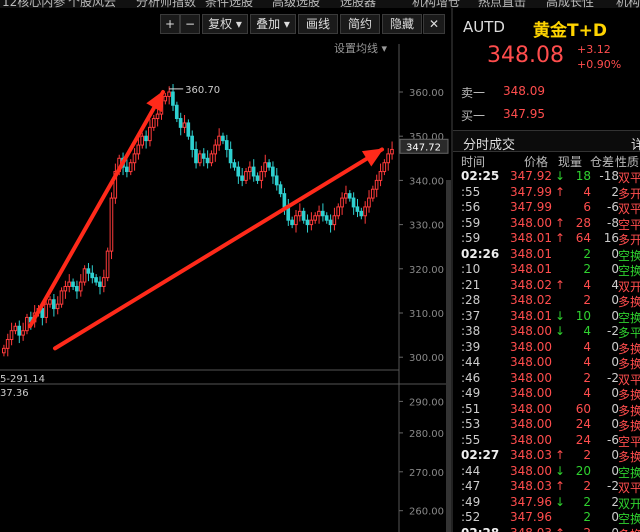  Describe the element at coordinates (471, 439) in the screenshot. I see `trade-time: :55` at that location.